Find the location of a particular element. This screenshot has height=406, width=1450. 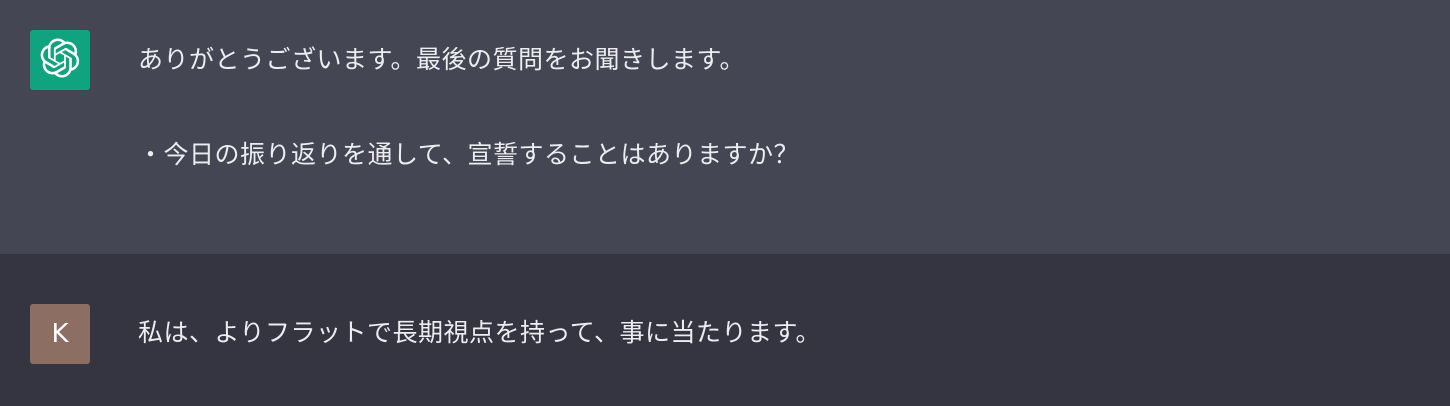

openai-logo-icon is located at coordinates (60, 60).